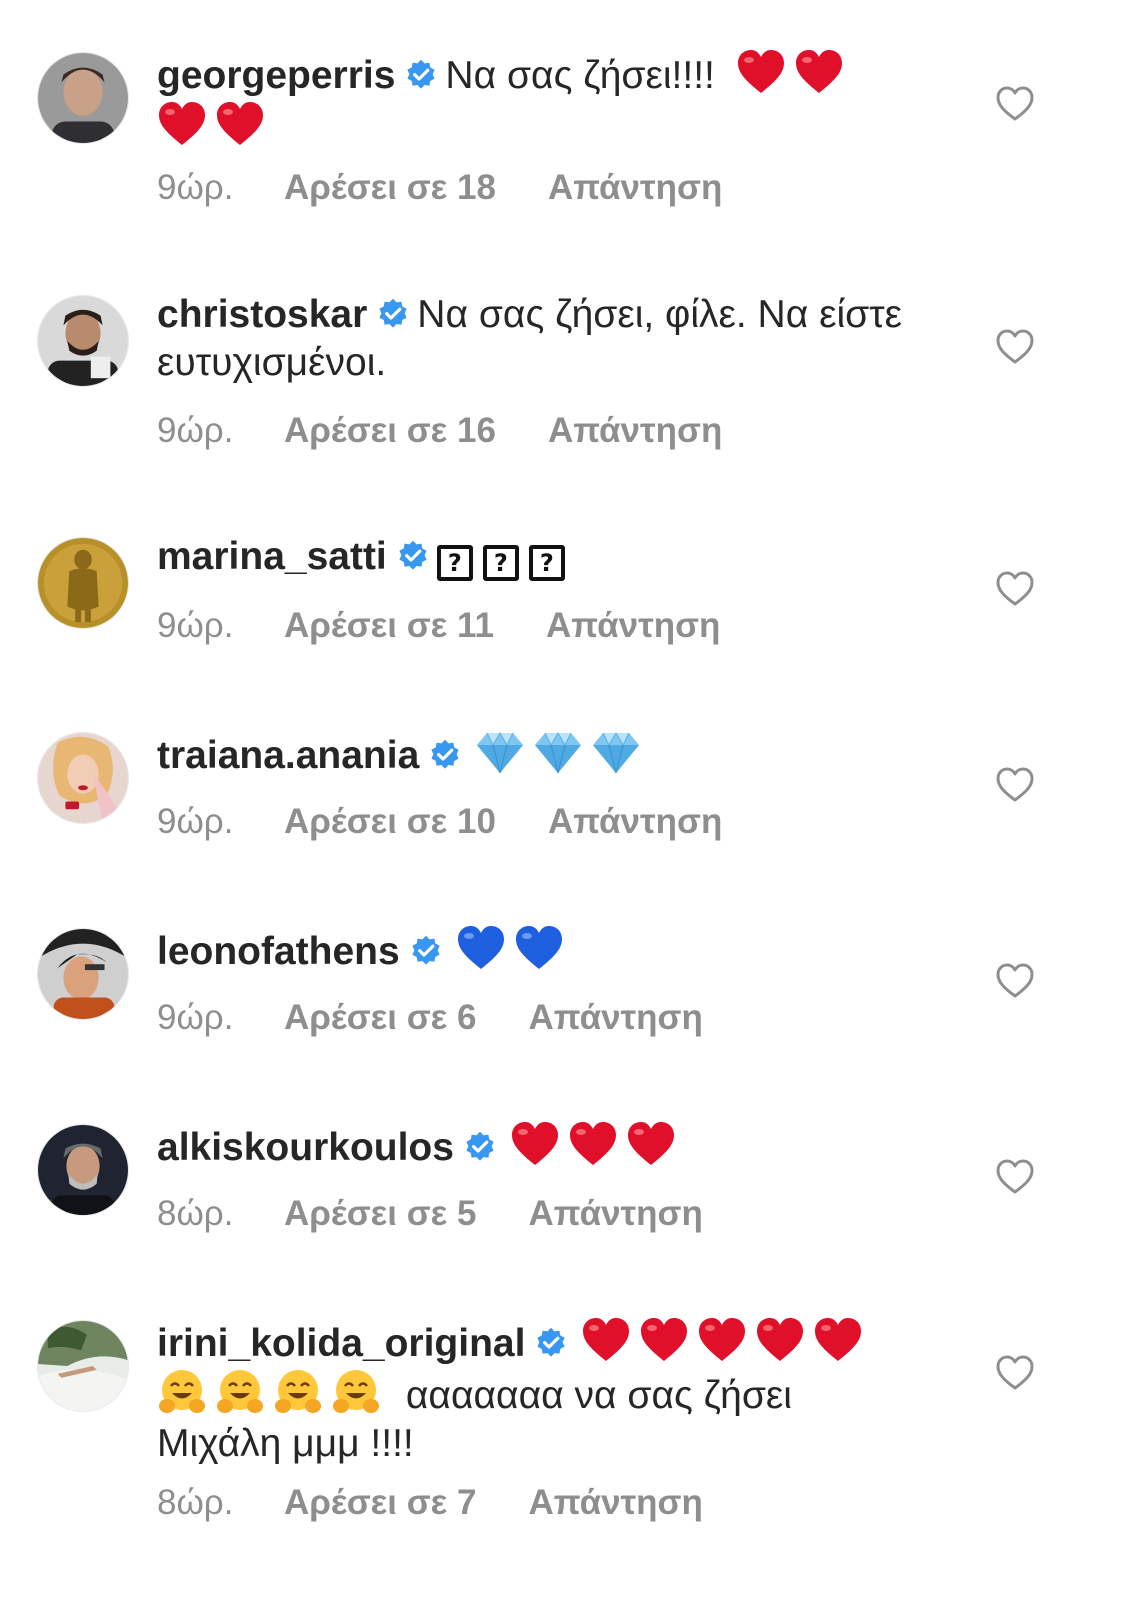 The image size is (1125, 1610). I want to click on verified-badge-icon, so click(551, 1343).